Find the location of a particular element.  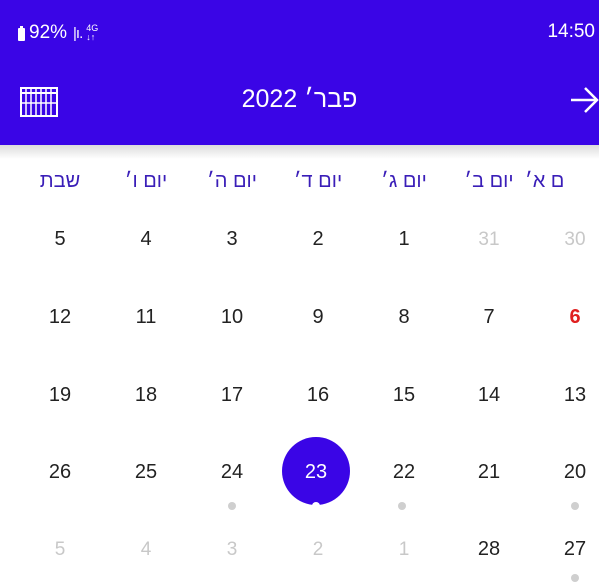

day-cell-other-month: 4 is located at coordinates (146, 550).